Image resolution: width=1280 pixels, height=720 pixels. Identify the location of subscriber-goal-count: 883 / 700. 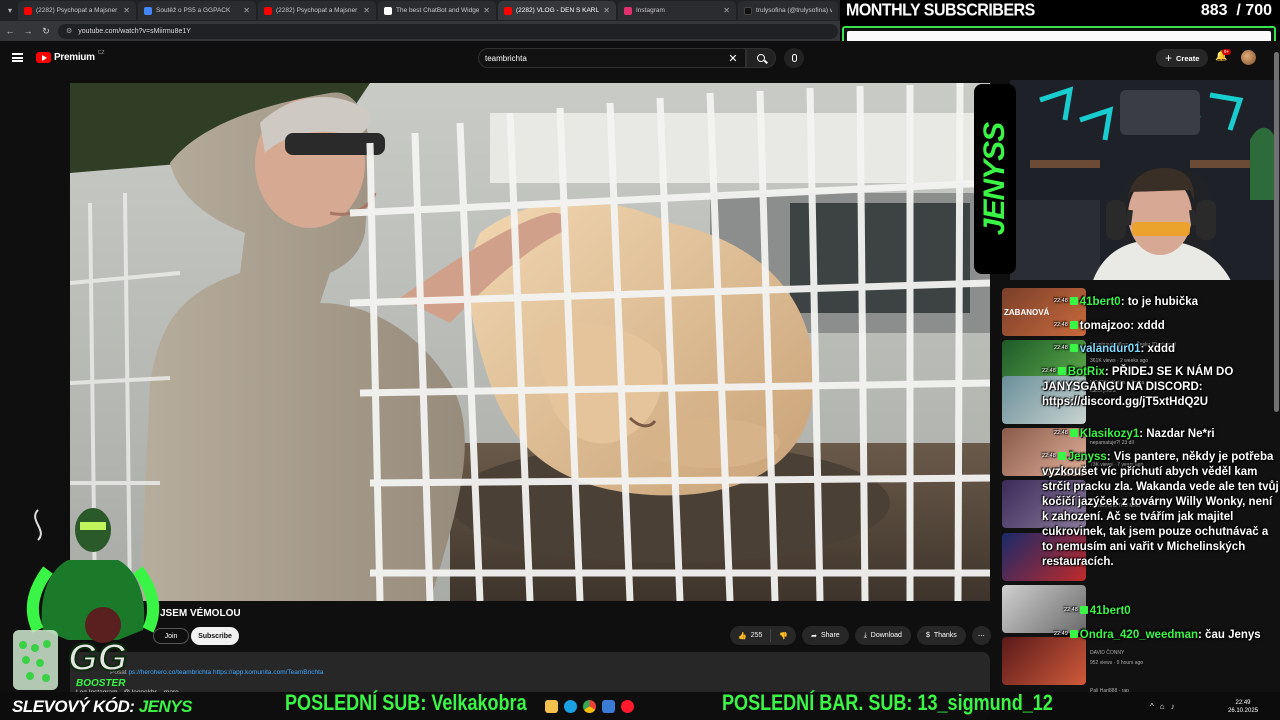
(1236, 11).